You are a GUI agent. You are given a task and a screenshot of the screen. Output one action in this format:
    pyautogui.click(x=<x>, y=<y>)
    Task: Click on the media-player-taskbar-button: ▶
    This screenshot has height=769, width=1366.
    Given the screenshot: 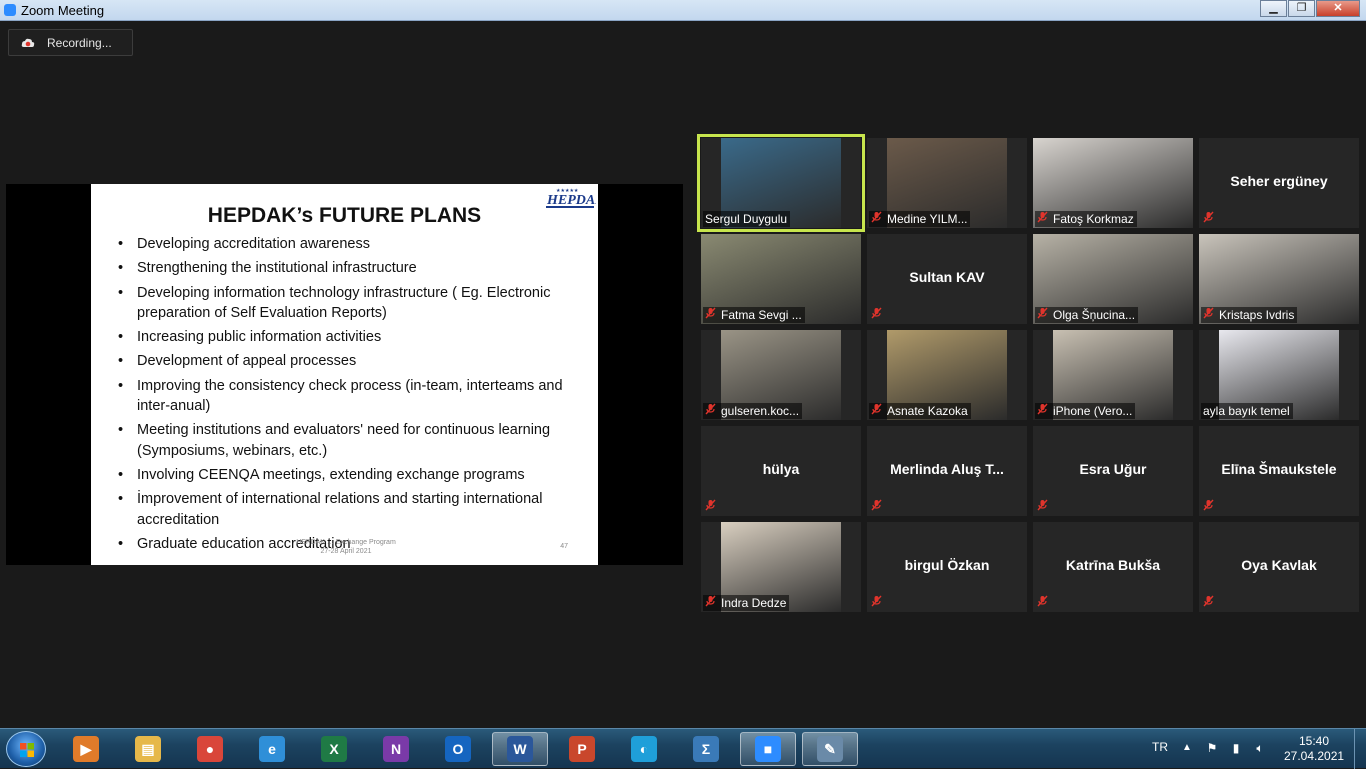 What is the action you would take?
    pyautogui.click(x=86, y=749)
    